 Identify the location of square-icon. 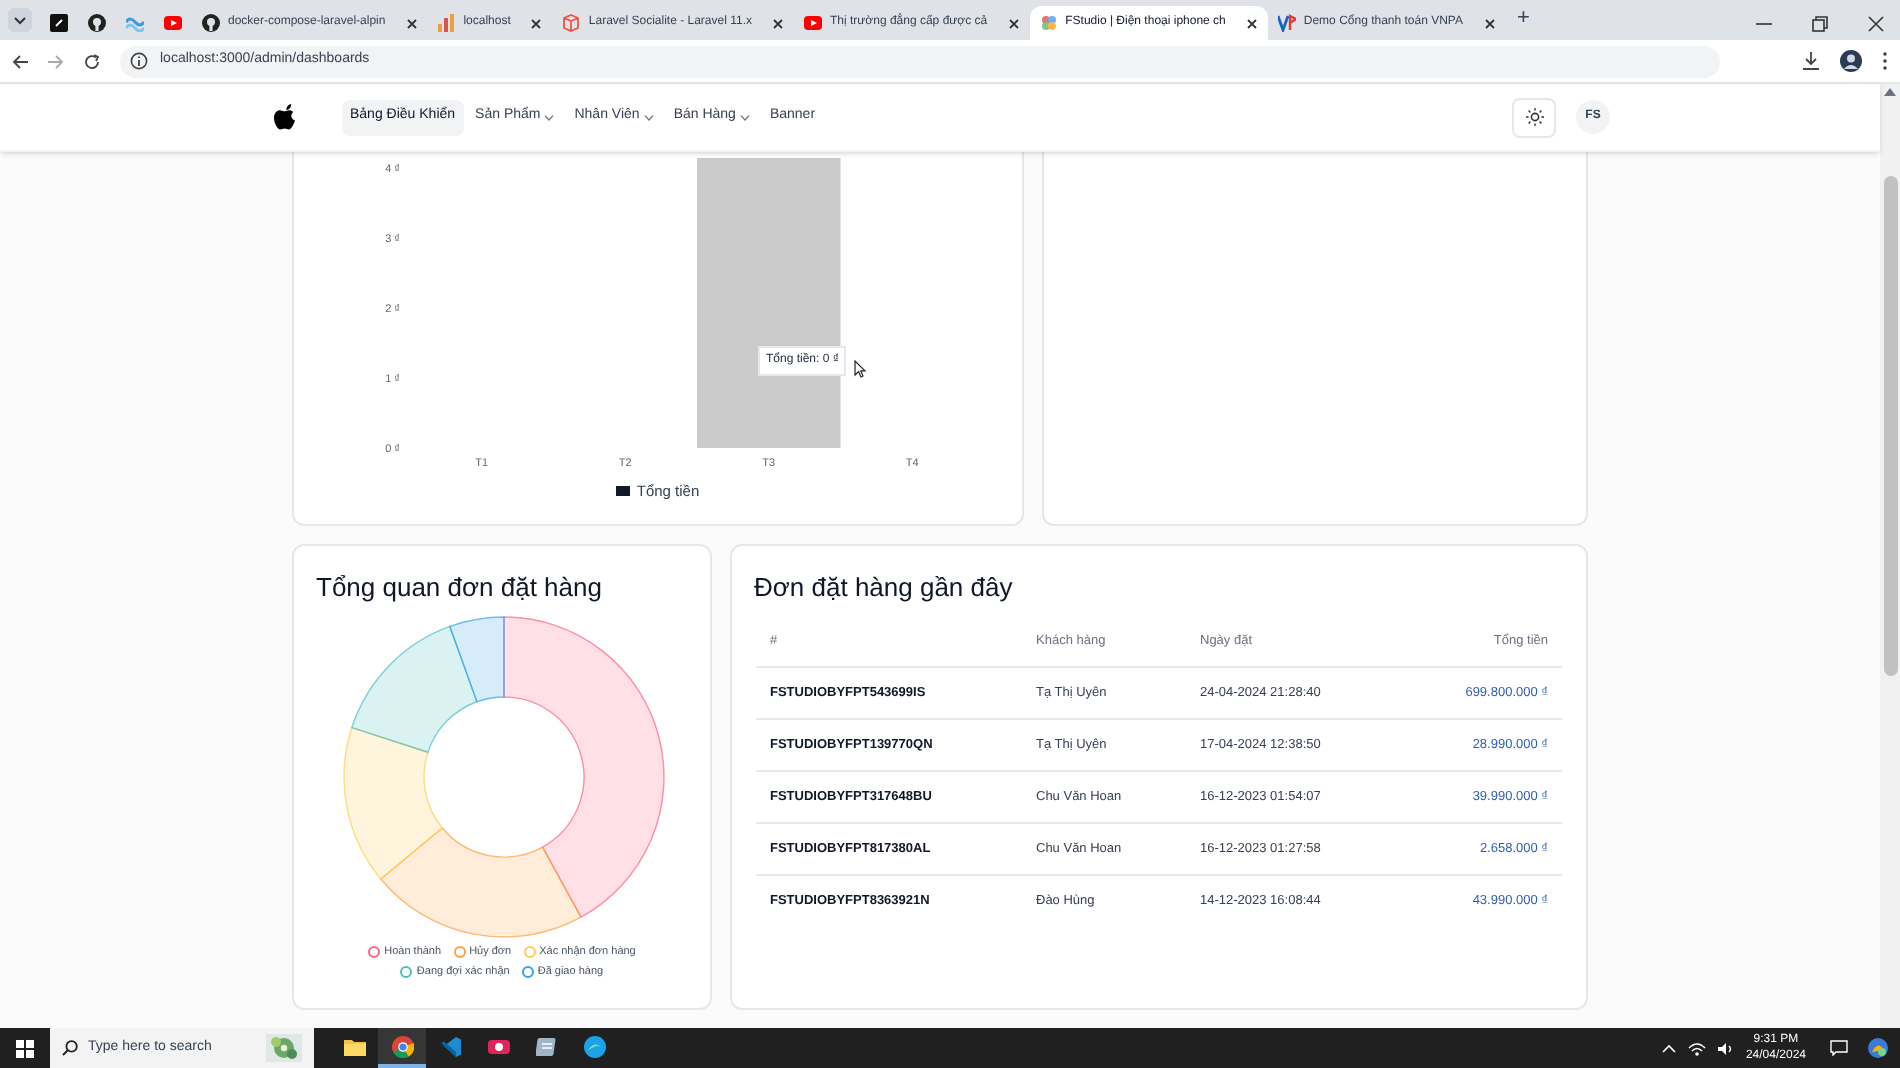
(59, 23).